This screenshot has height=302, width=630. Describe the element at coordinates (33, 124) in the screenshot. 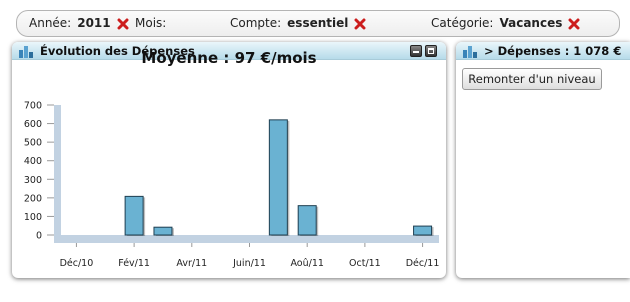

I see `y-tick-label: 600` at that location.